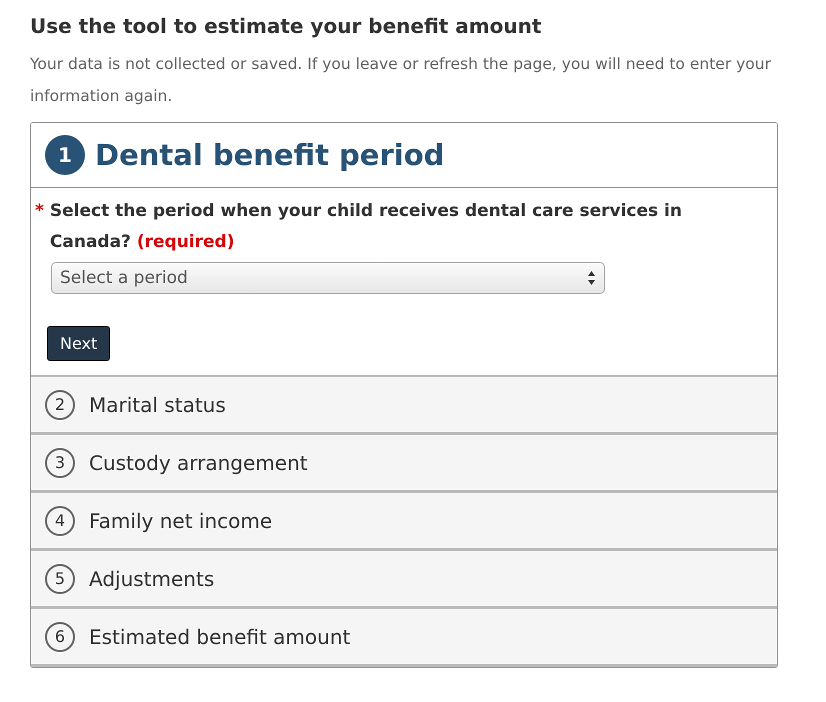  Describe the element at coordinates (219, 636) in the screenshot. I see `step-title: Estimated benefit amount` at that location.